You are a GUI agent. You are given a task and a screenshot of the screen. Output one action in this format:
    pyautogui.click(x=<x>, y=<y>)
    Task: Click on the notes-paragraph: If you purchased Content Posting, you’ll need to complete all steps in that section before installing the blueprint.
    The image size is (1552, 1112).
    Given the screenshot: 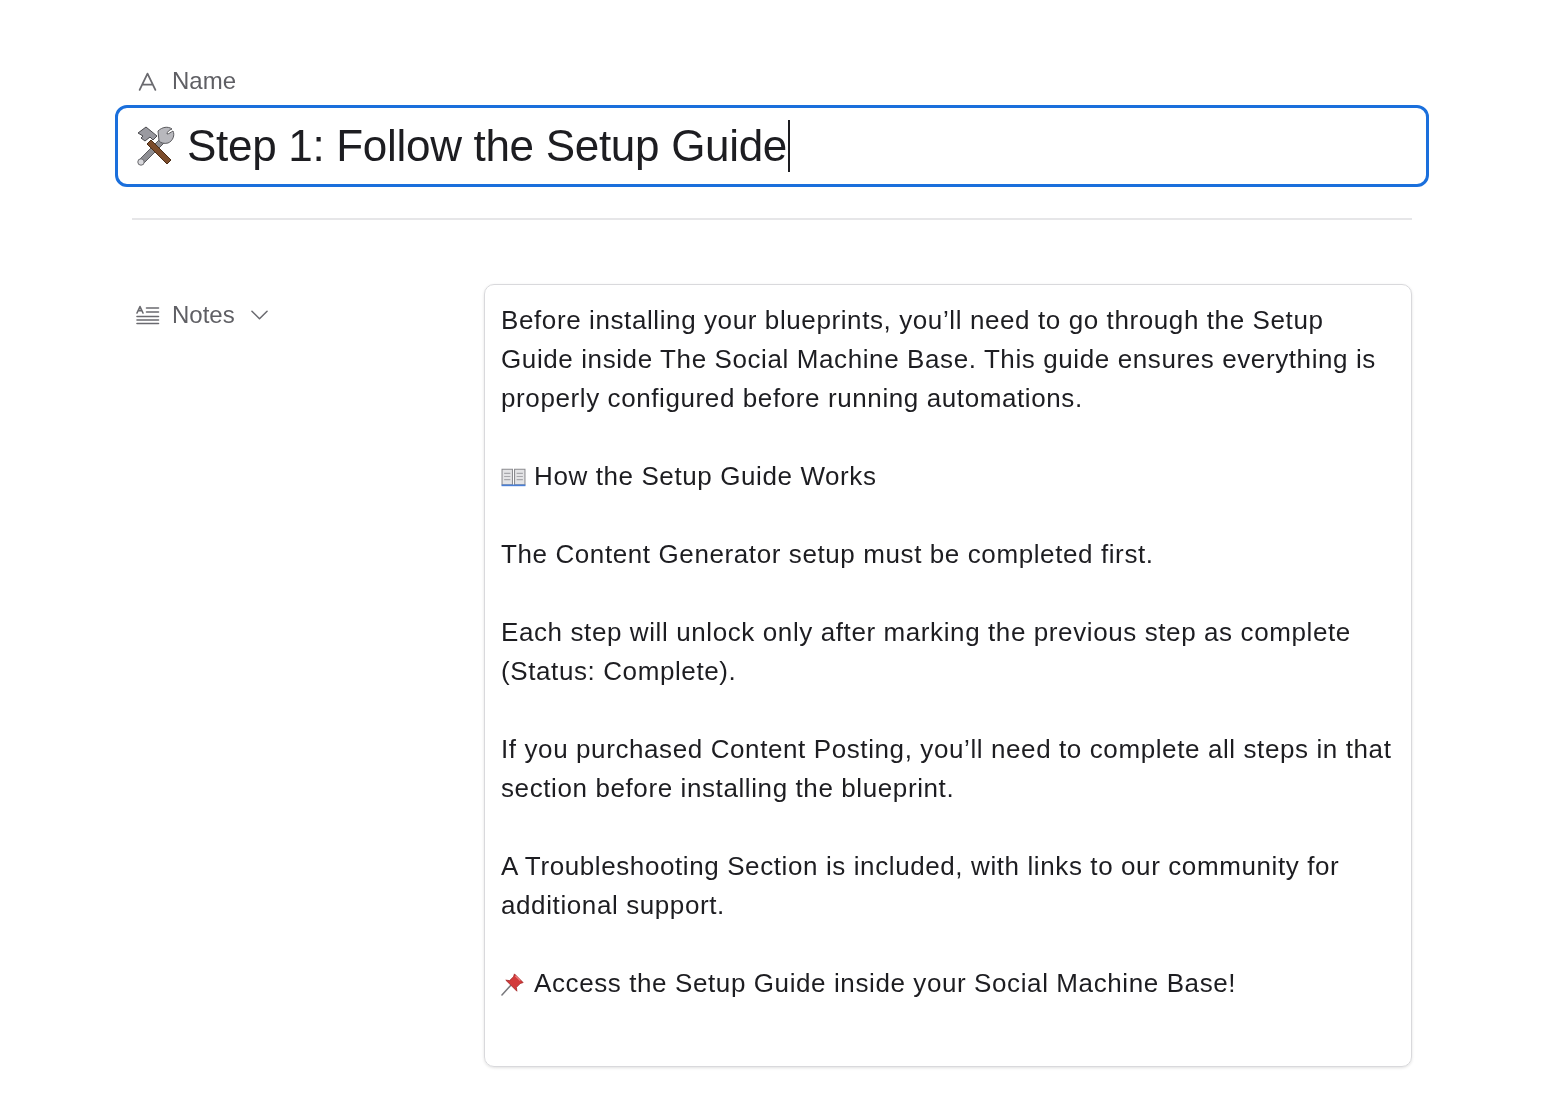 What is the action you would take?
    pyautogui.click(x=947, y=769)
    